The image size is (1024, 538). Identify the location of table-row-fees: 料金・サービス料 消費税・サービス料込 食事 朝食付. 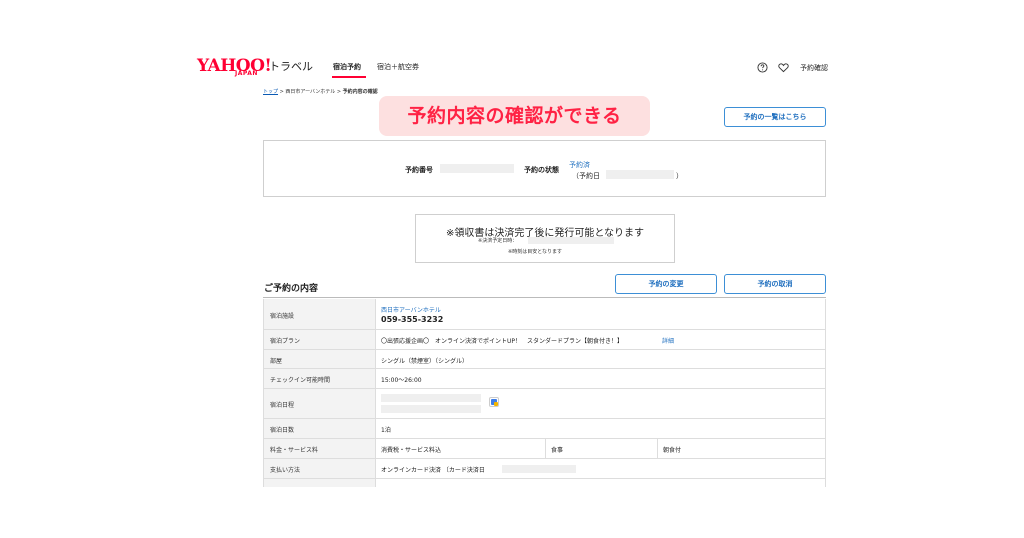
(544, 449).